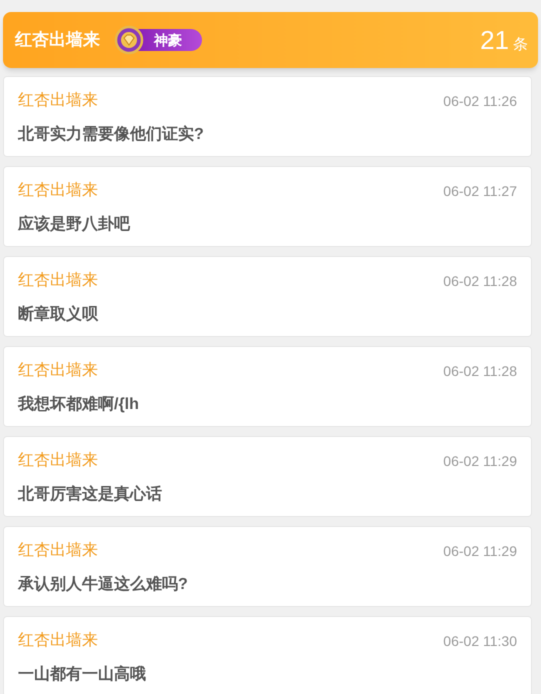 The height and width of the screenshot is (694, 541). What do you see at coordinates (79, 404) in the screenshot?
I see `message-text: 我想坏都难啊/{lh` at bounding box center [79, 404].